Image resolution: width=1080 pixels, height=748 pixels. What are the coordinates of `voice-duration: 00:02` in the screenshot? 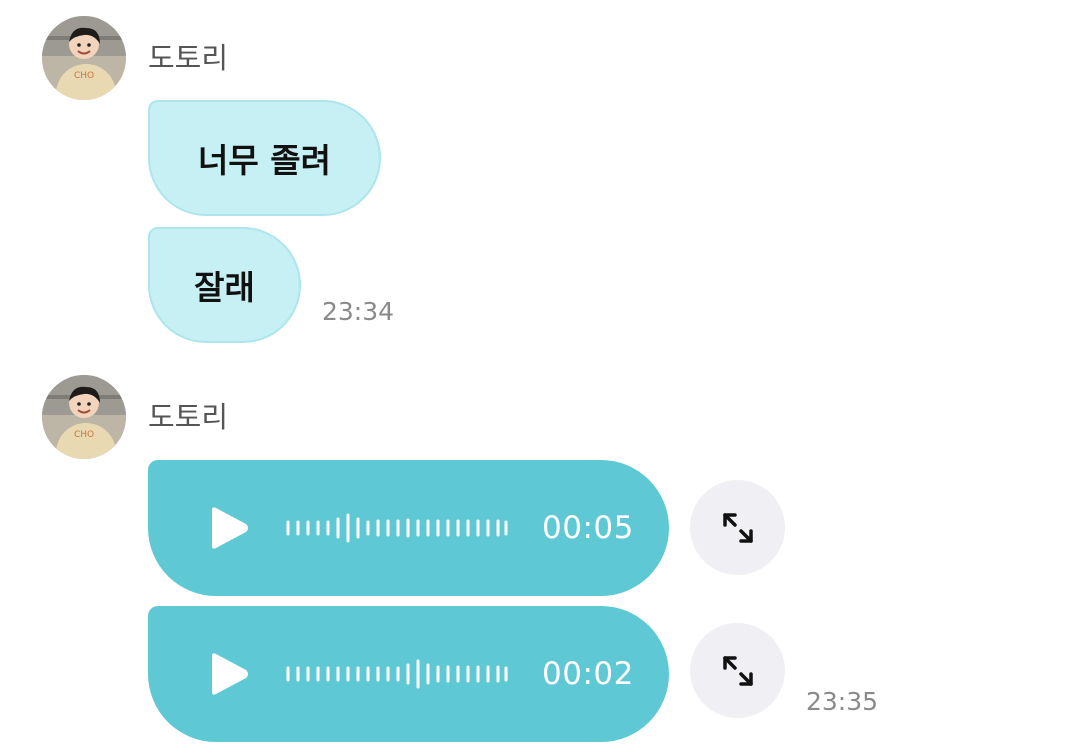 It's located at (588, 674).